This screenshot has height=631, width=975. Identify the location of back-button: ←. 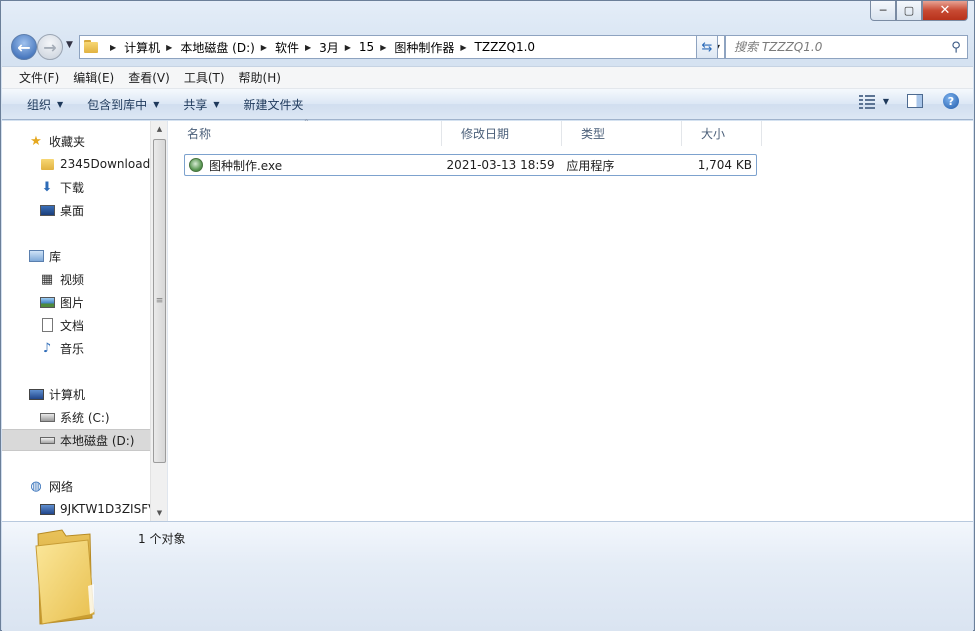
(24, 47).